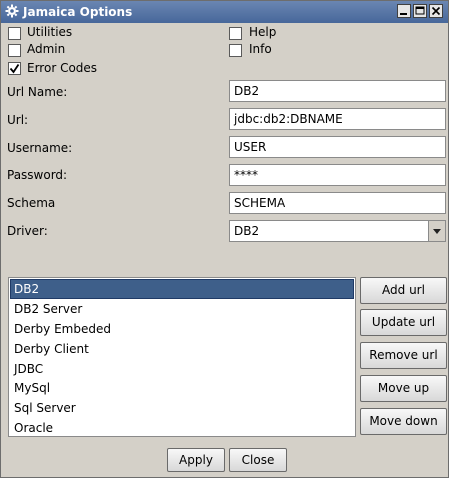 The width and height of the screenshot is (449, 478). I want to click on info-label: Info, so click(260, 49).